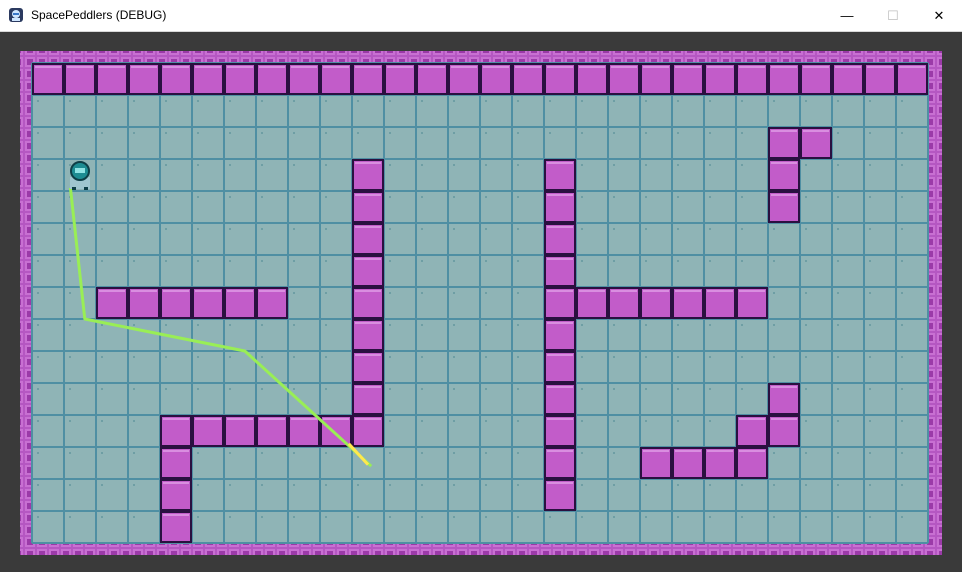 Image resolution: width=962 pixels, height=572 pixels. What do you see at coordinates (847, 15) in the screenshot?
I see `minimize-button: —` at bounding box center [847, 15].